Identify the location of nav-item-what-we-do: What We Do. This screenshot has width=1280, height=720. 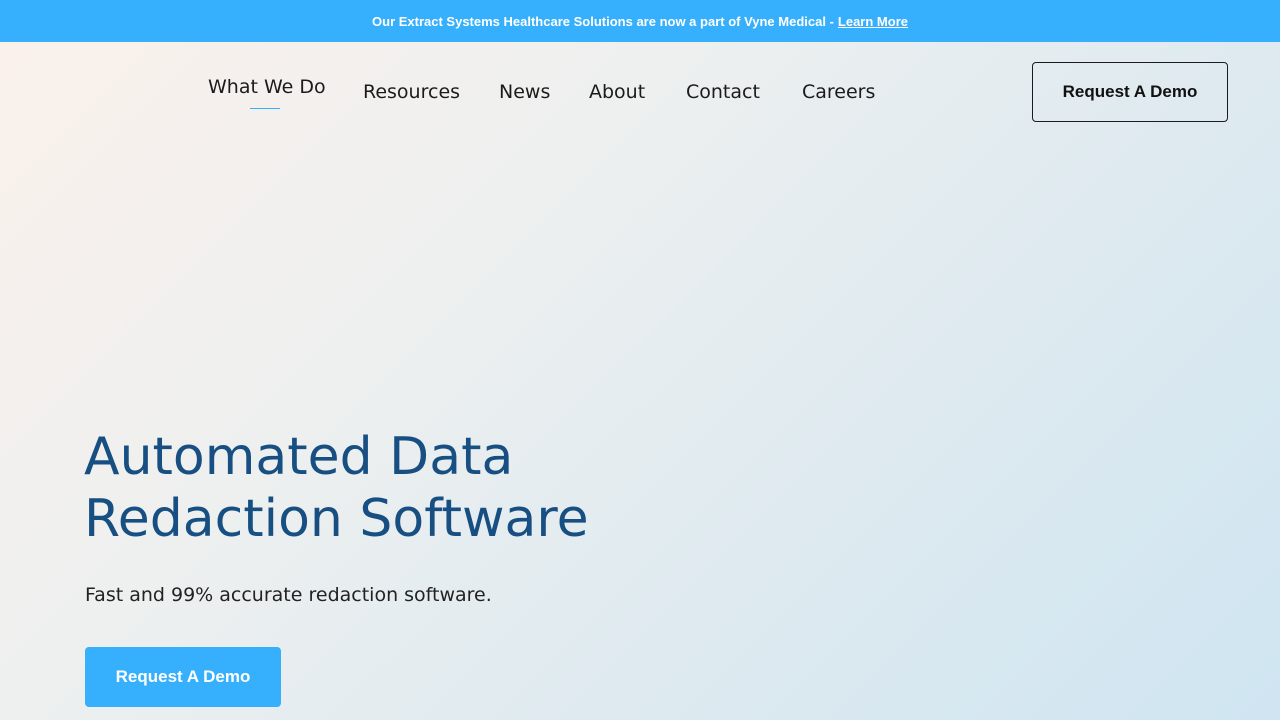
(267, 87).